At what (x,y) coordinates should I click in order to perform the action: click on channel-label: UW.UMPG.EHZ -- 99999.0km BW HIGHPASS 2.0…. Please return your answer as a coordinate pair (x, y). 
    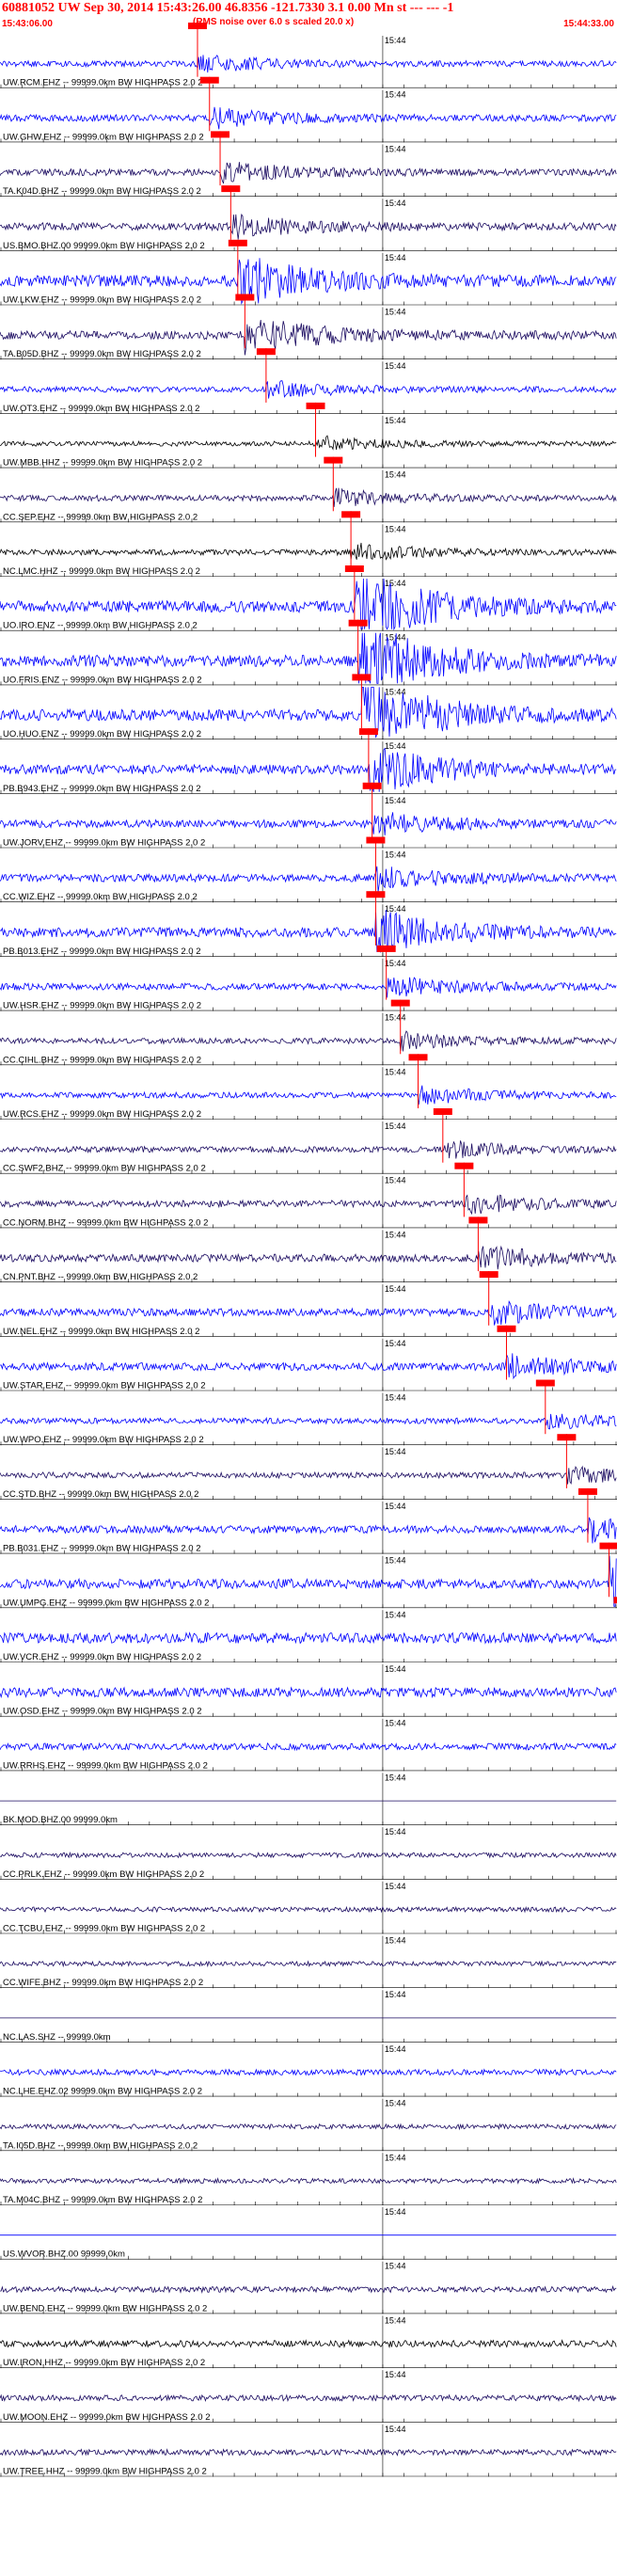
    Looking at the image, I should click on (106, 1603).